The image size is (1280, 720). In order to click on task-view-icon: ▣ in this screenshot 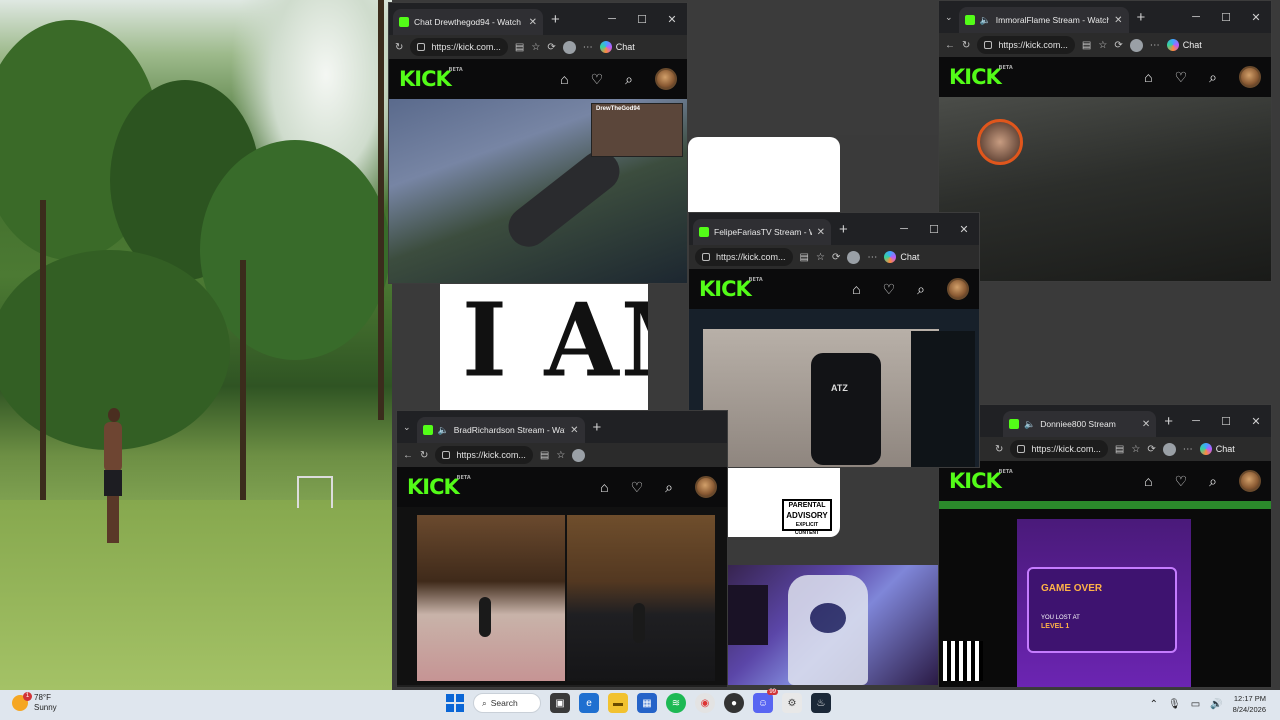, I will do `click(560, 703)`.